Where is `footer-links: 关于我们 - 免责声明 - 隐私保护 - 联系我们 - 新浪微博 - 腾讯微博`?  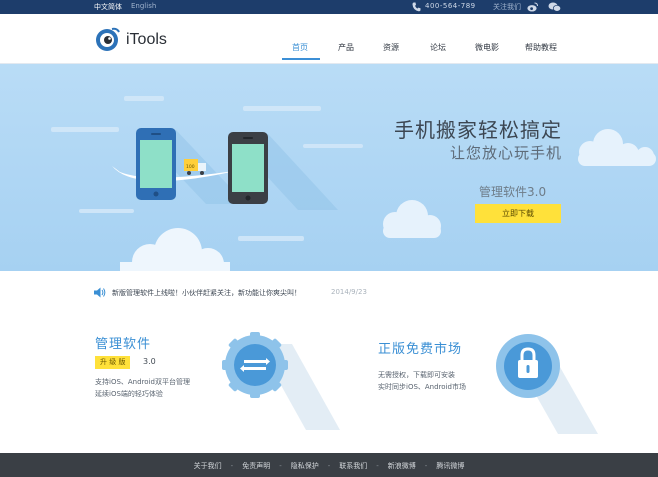 footer-links: 关于我们 - 免责声明 - 隐私保护 - 联系我们 - 新浪微博 - 腾讯微博 is located at coordinates (329, 466).